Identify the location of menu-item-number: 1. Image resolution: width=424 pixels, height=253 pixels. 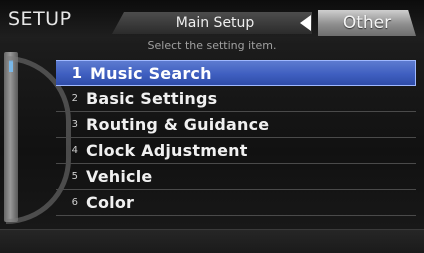
(76, 73).